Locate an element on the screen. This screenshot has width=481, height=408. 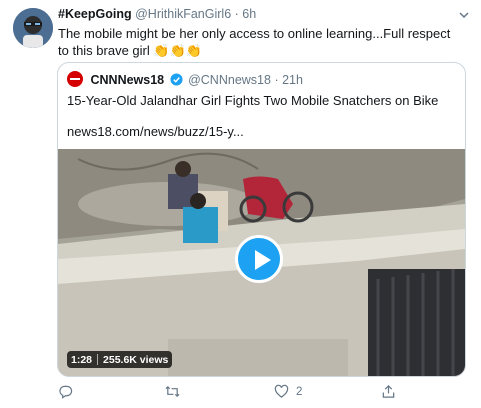
retweet-button is located at coordinates (176, 391).